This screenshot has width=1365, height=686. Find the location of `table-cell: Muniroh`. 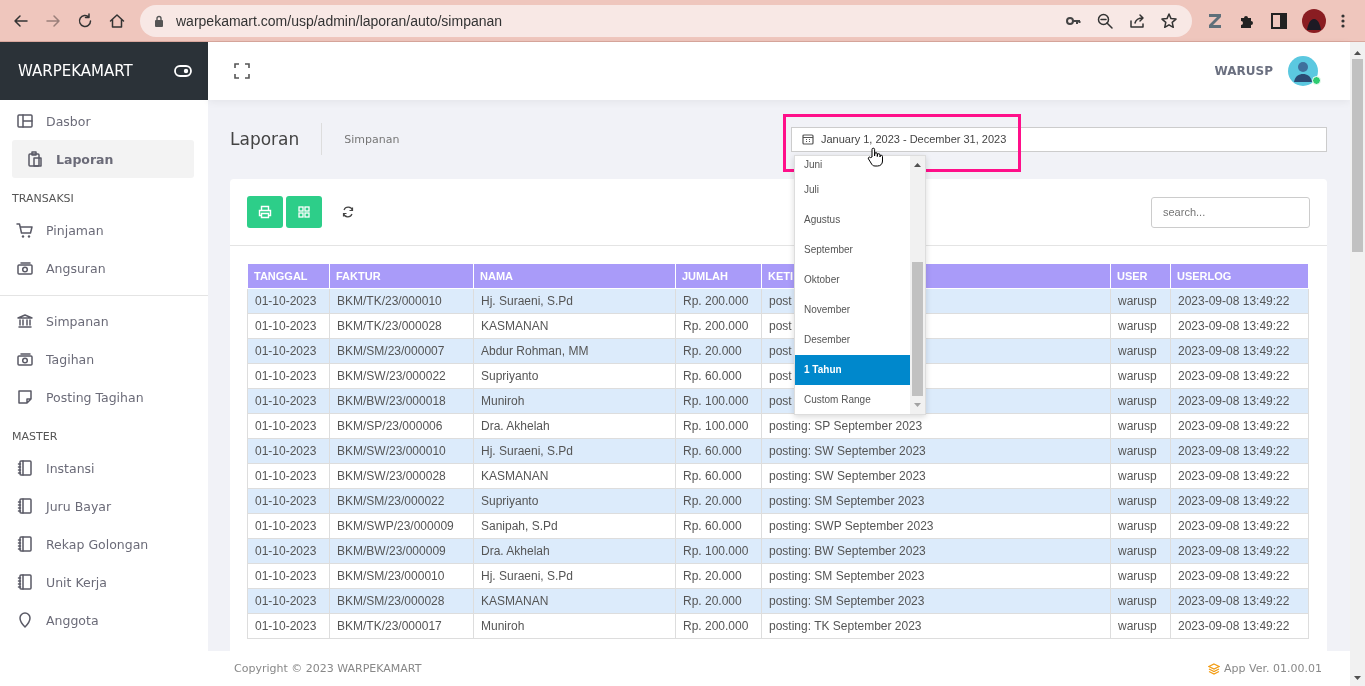

table-cell: Muniroh is located at coordinates (574, 626).